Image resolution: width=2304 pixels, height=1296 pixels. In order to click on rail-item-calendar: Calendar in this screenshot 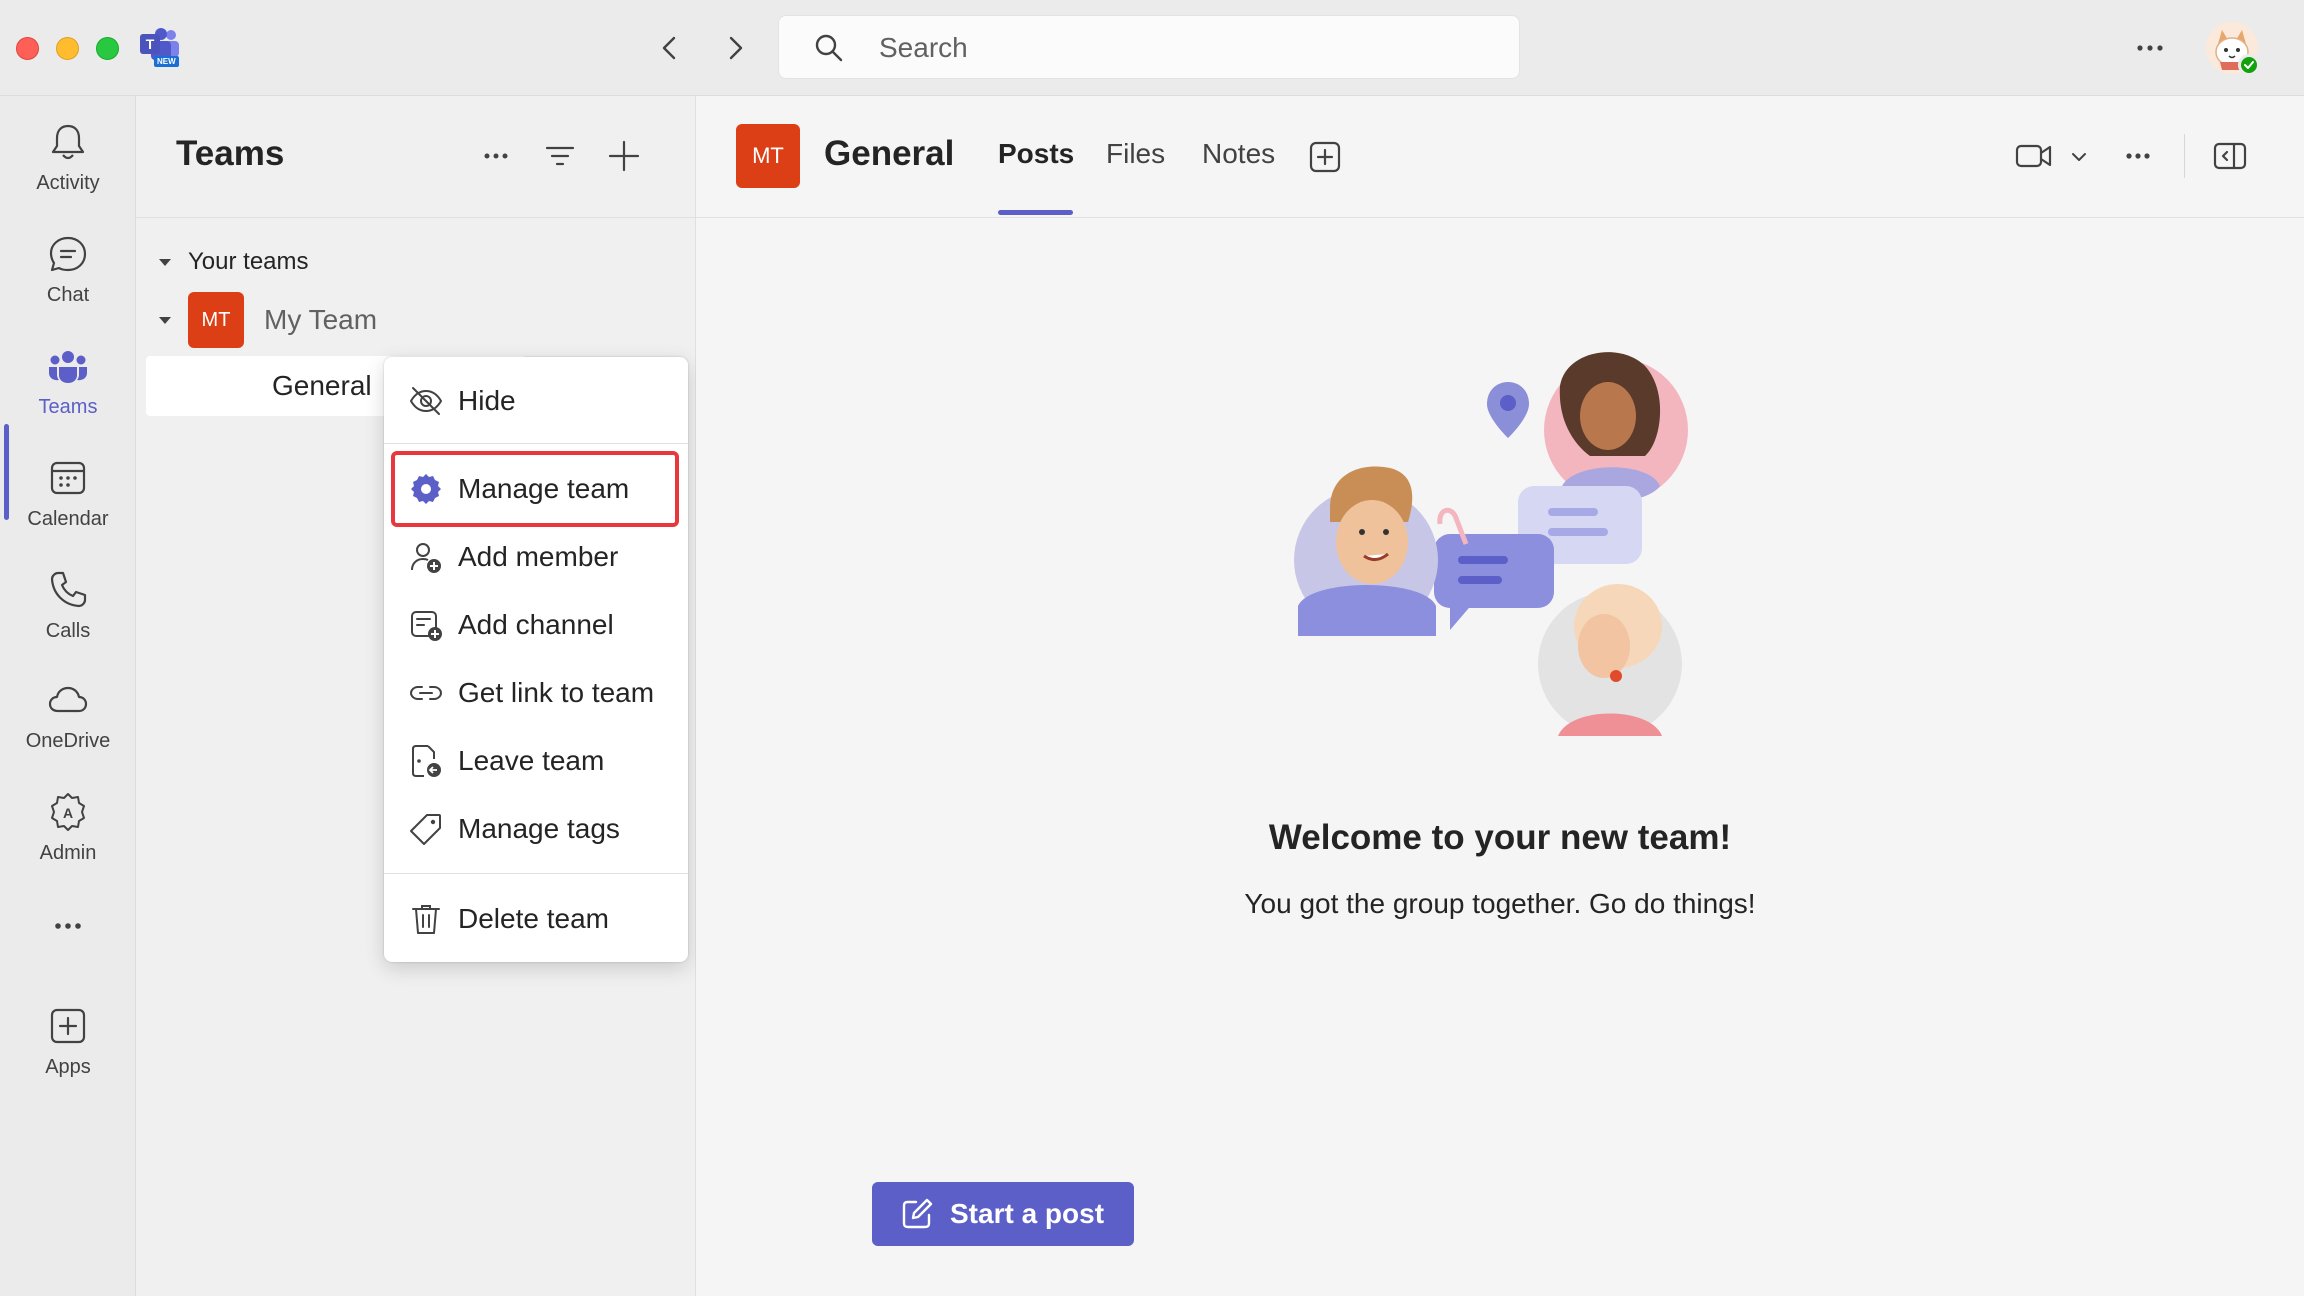, I will do `click(68, 494)`.